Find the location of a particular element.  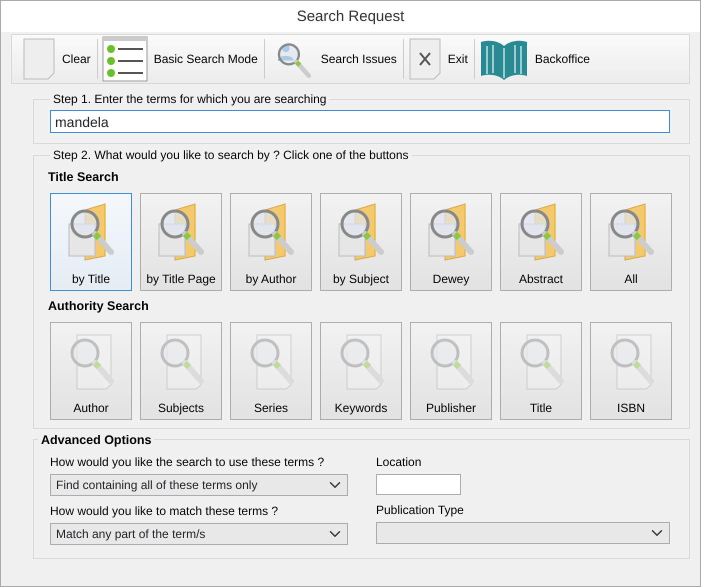

group-heading: Authority Search is located at coordinates (99, 306).